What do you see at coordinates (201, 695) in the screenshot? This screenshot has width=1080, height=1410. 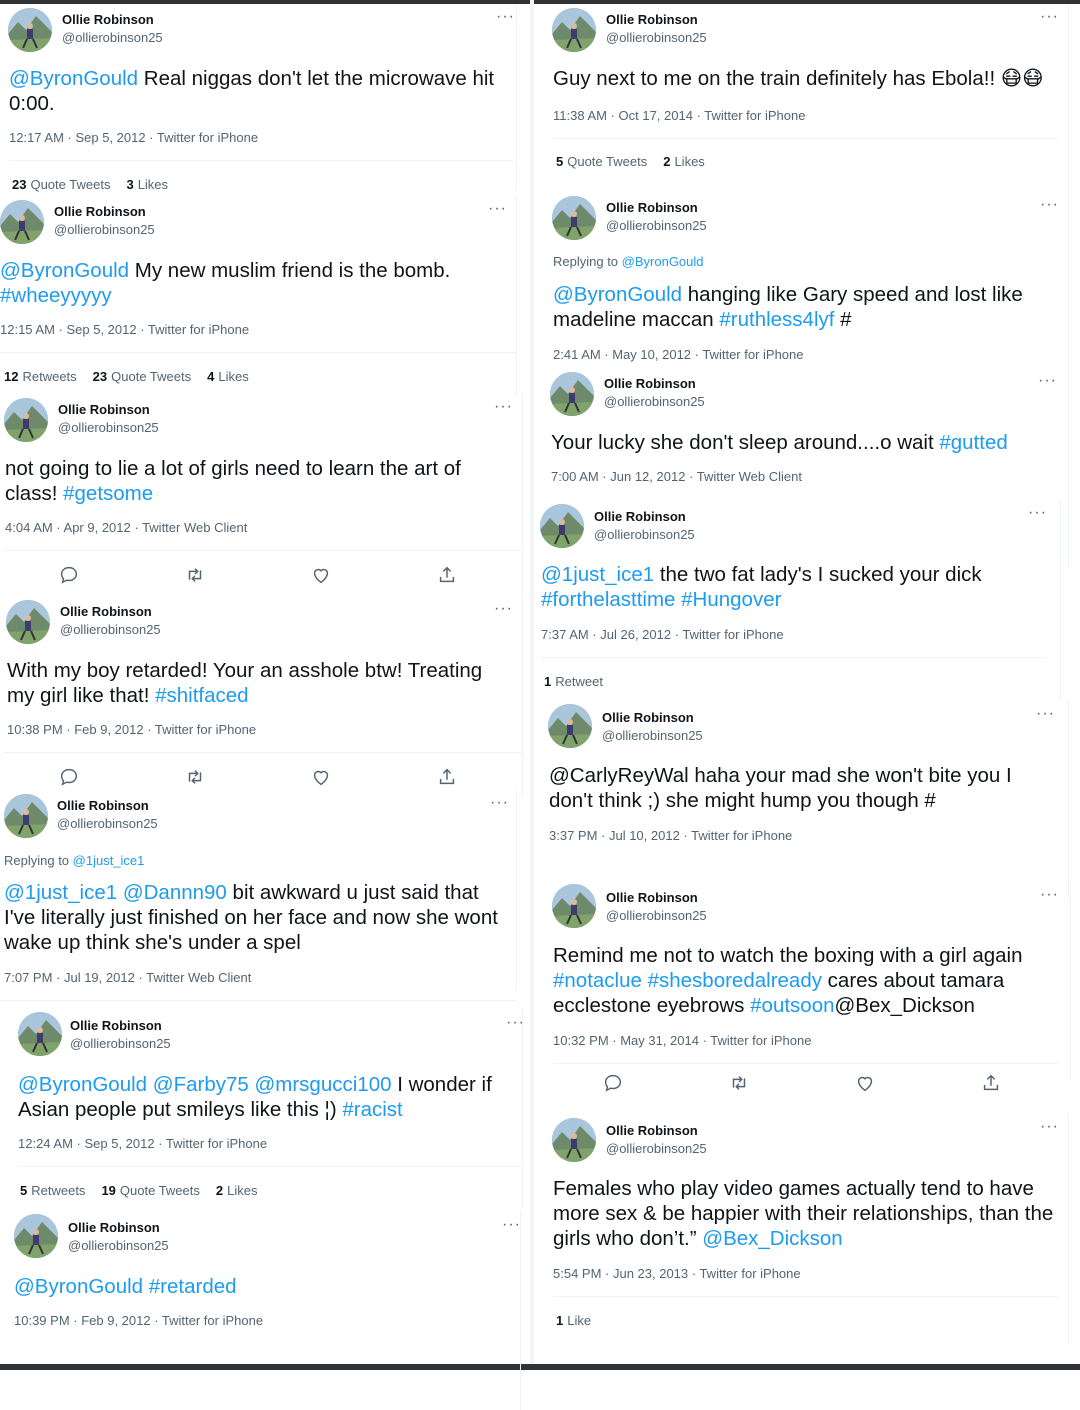 I see `tweet-link: #shitfaced` at bounding box center [201, 695].